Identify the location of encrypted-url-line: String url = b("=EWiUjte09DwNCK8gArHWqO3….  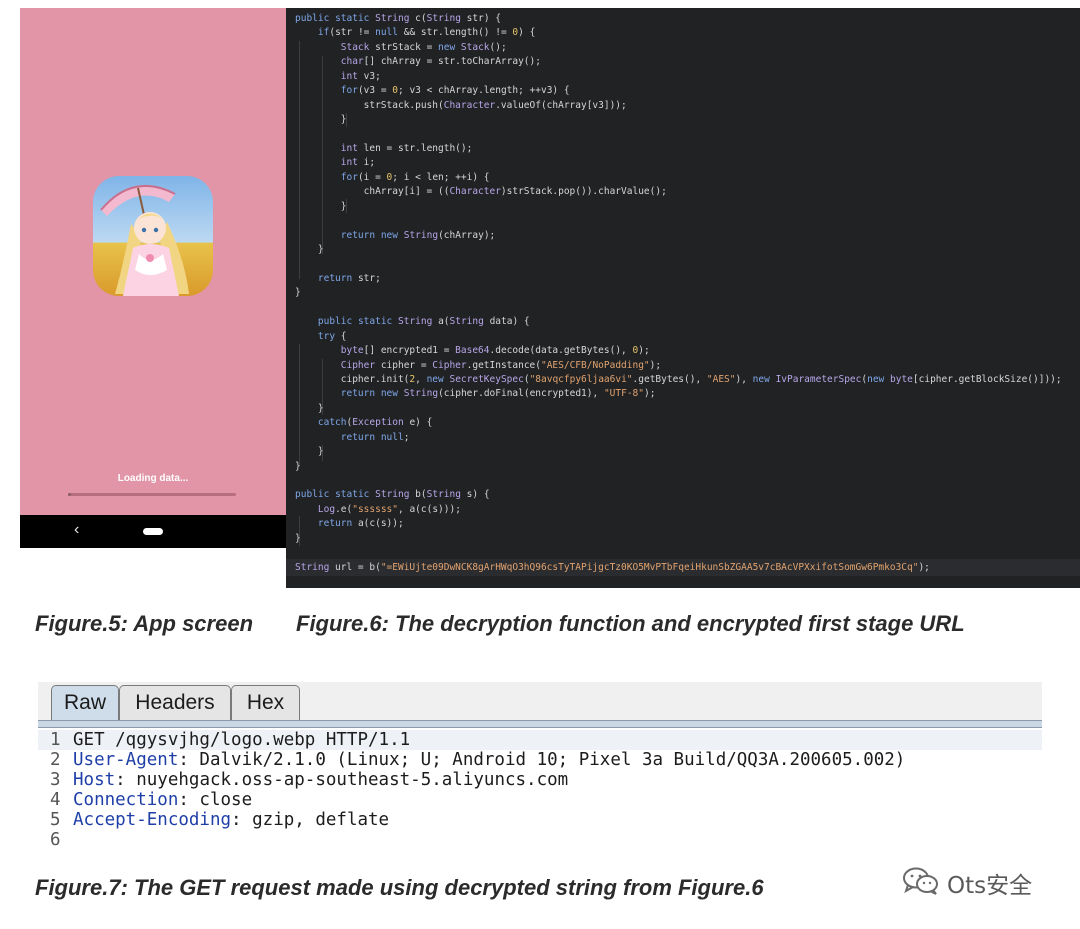
(612, 567).